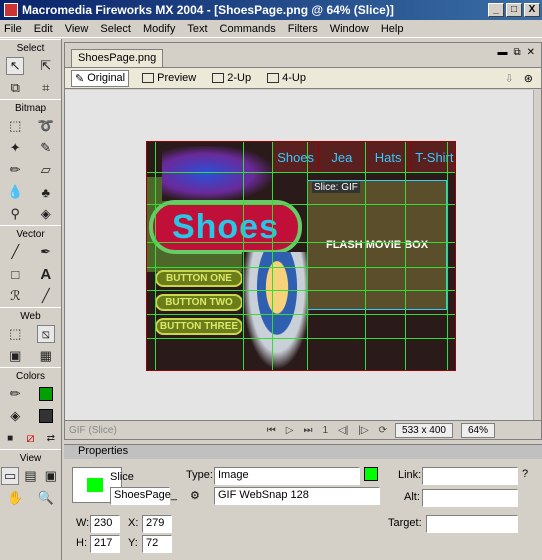 The height and width of the screenshot is (560, 542). What do you see at coordinates (525, 474) in the screenshot?
I see `help-icon: ?` at bounding box center [525, 474].